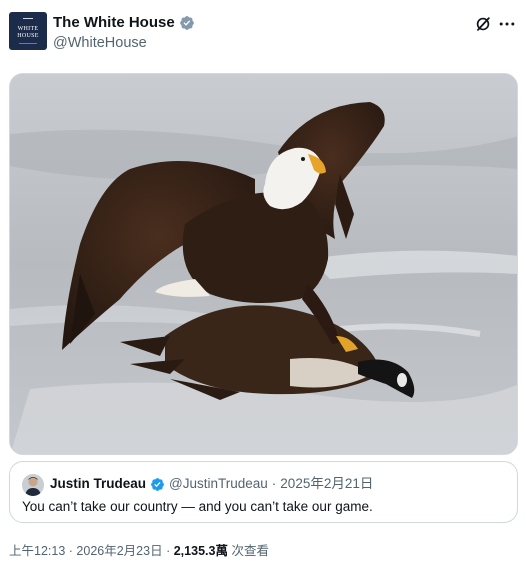 Image resolution: width=526 pixels, height=564 pixels. I want to click on author-avatar: WHITE HOUSE, so click(28, 31).